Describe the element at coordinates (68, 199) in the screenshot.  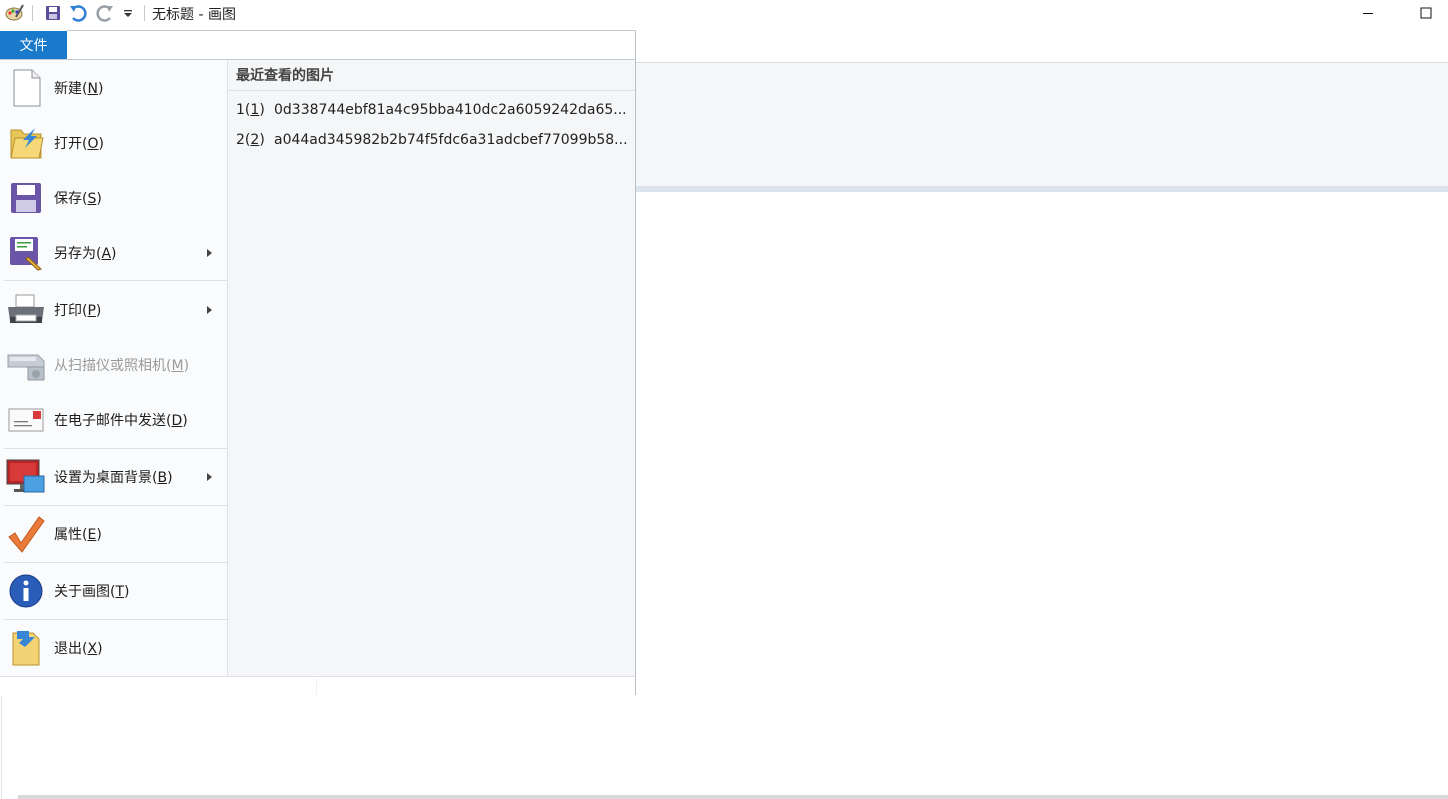
I see `menu-item-label: 保存` at that location.